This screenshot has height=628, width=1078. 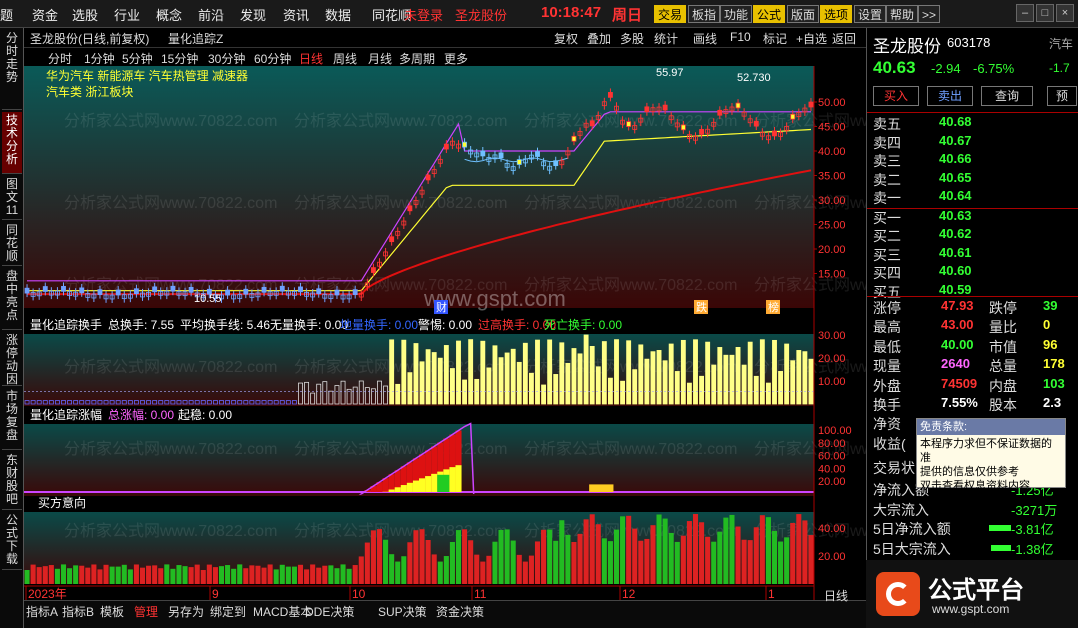 I want to click on last-price: 40.63, so click(x=894, y=67).